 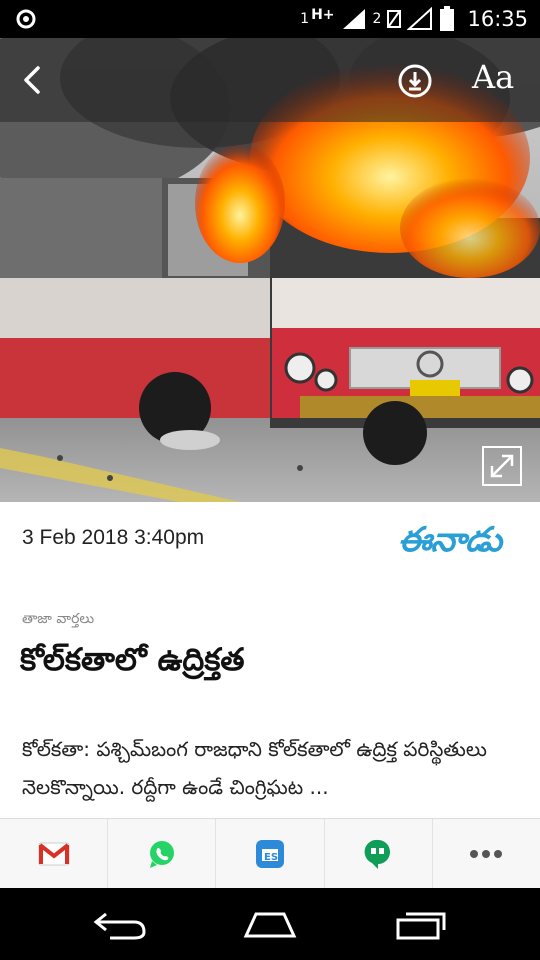 I want to click on gmail-icon, so click(x=54, y=854).